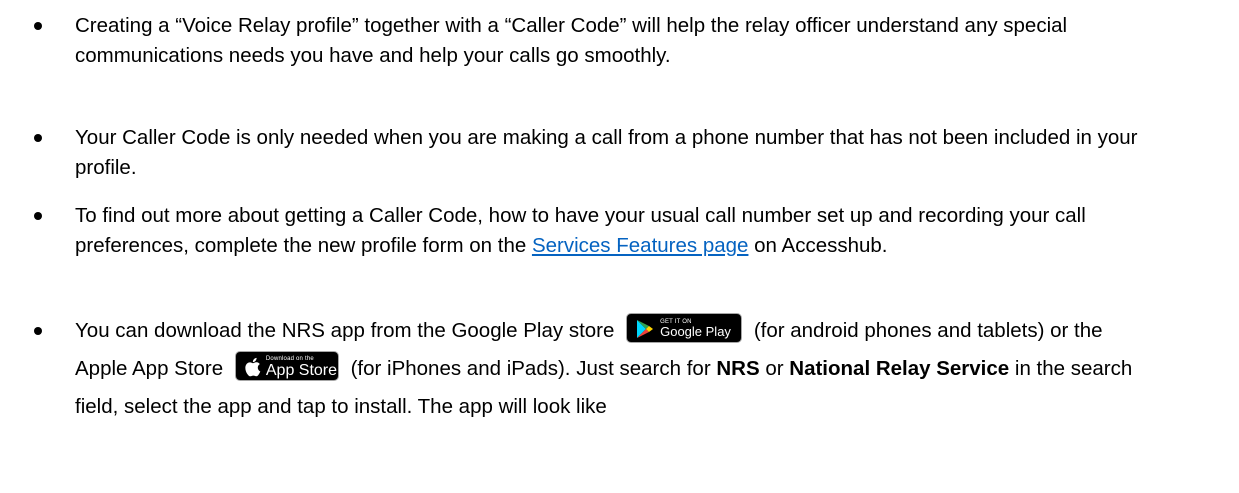  What do you see at coordinates (738, 368) in the screenshot?
I see `bold-nrs: NRS` at bounding box center [738, 368].